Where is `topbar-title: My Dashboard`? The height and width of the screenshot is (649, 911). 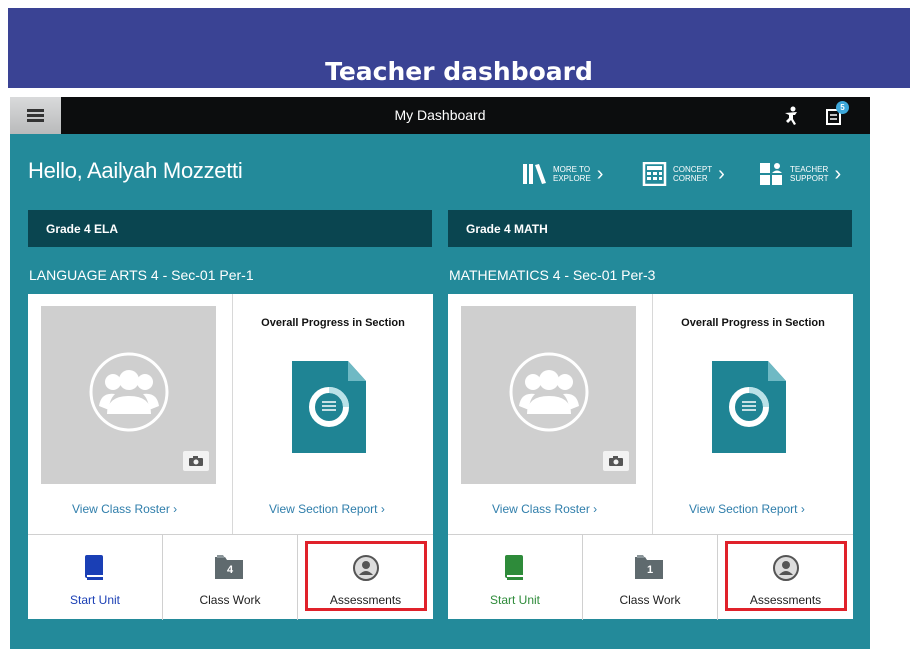
topbar-title: My Dashboard is located at coordinates (440, 115).